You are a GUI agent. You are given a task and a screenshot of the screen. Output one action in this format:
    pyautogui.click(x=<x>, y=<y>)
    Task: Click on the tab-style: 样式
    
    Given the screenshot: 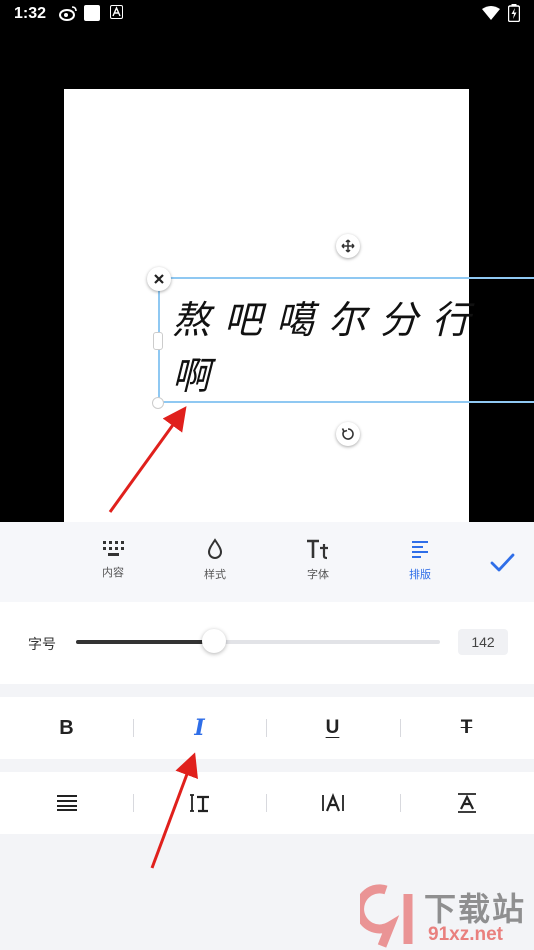 What is the action you would take?
    pyautogui.click(x=215, y=563)
    